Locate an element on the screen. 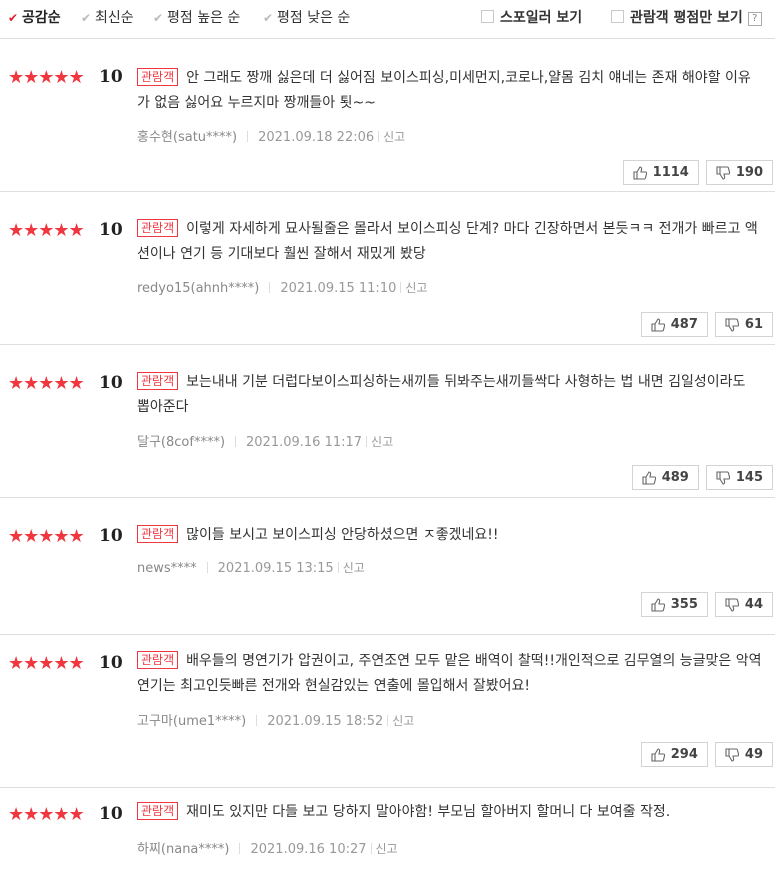  review-user: 하찌(nana****) is located at coordinates (183, 849).